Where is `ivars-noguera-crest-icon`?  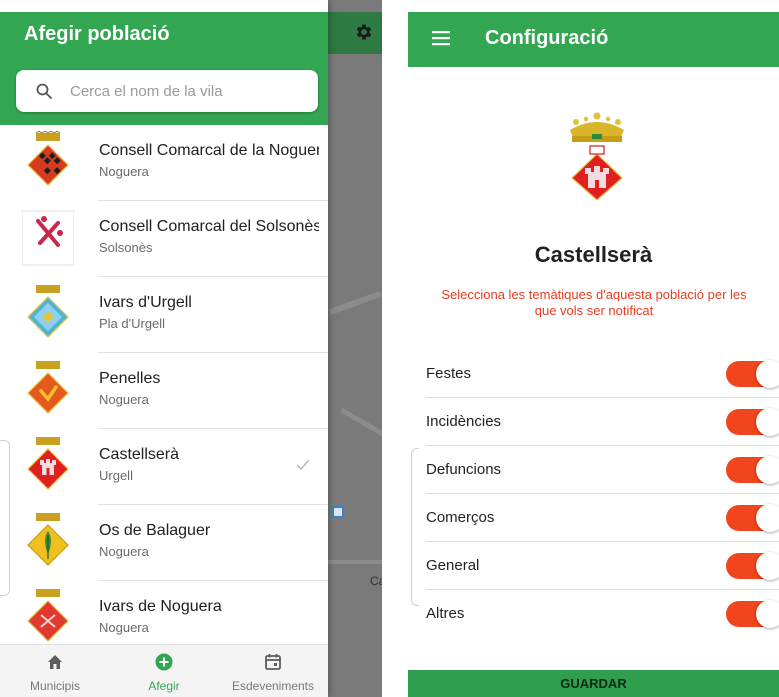
ivars-noguera-crest-icon is located at coordinates (48, 615).